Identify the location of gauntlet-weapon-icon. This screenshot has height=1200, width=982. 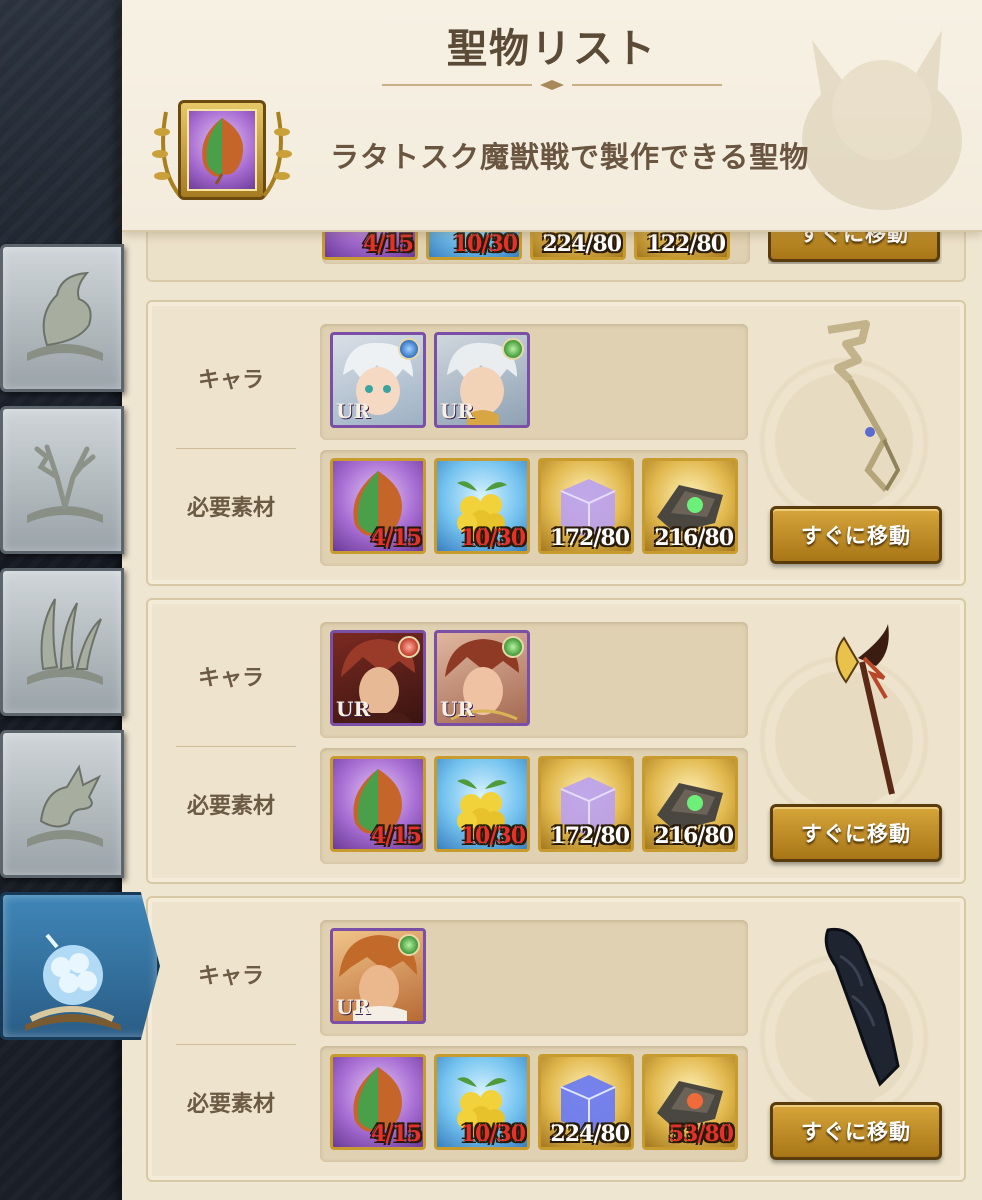
(862, 1007).